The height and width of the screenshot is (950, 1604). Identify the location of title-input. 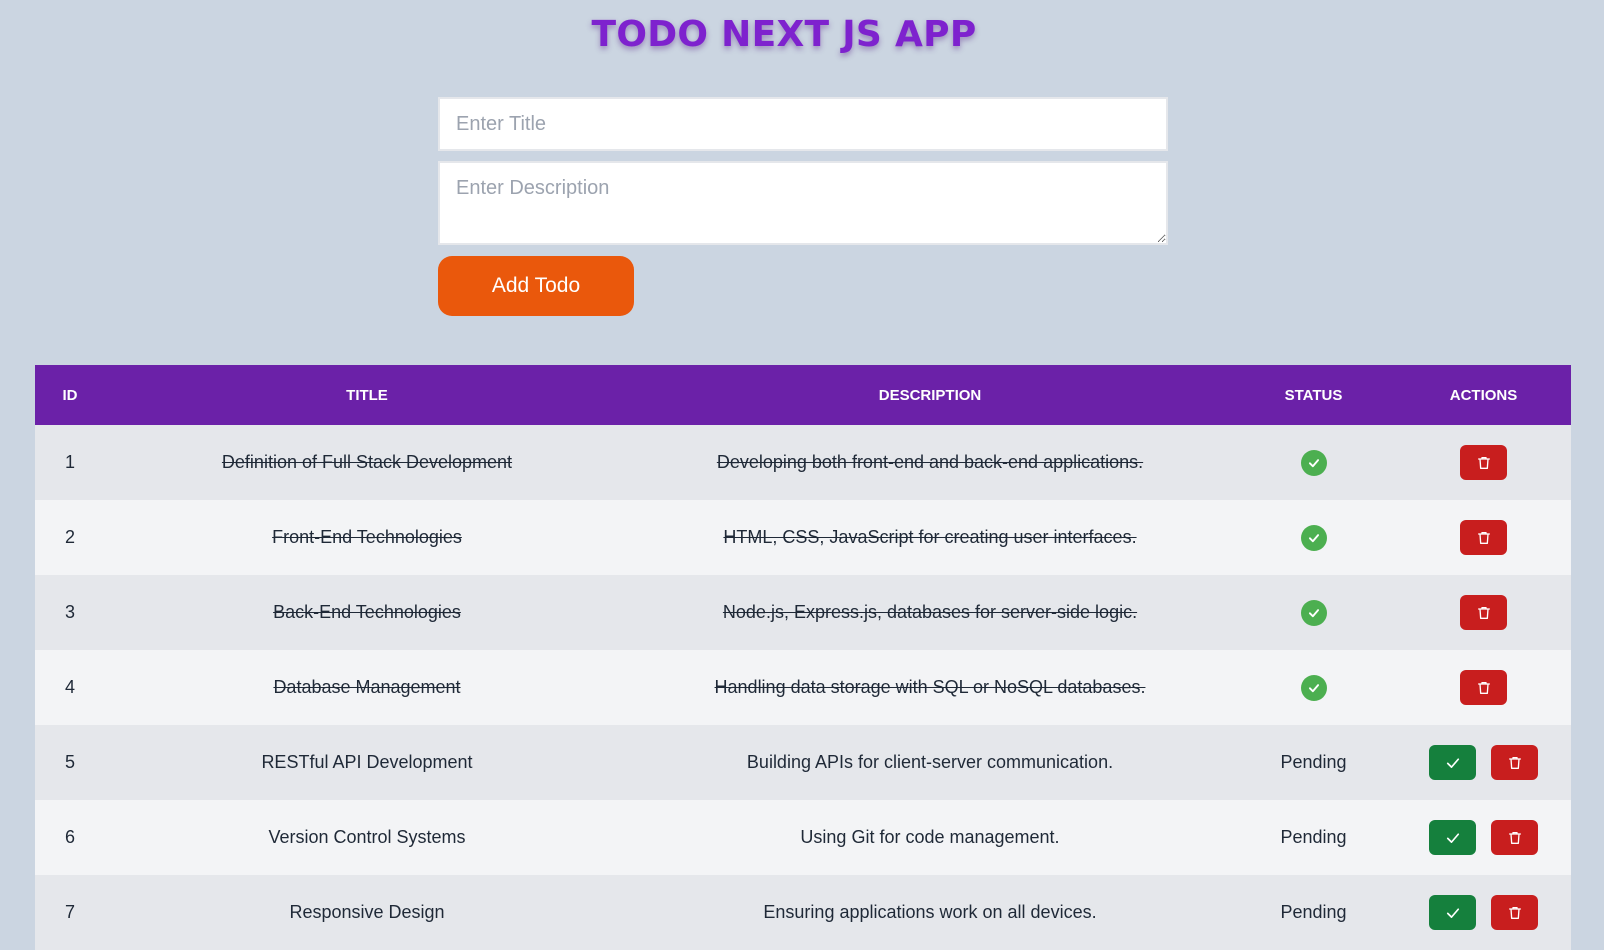
(803, 124).